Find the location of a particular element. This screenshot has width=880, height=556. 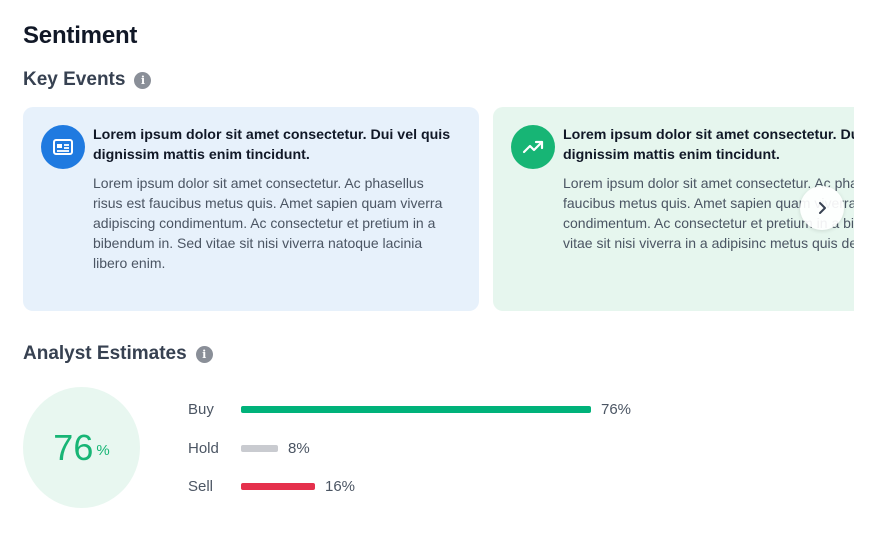

rating-value: 76% is located at coordinates (616, 409).